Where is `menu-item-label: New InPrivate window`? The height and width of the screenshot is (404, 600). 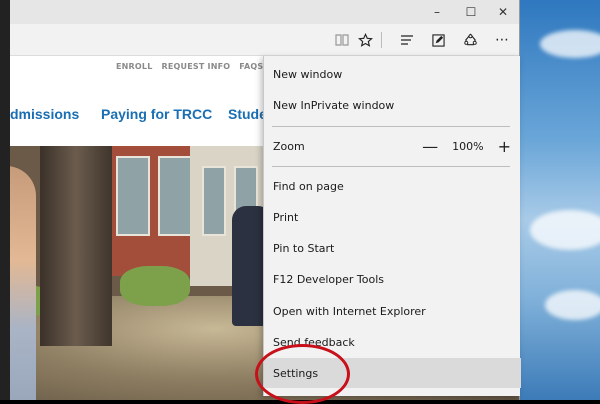
menu-item-label: New InPrivate window is located at coordinates (334, 105).